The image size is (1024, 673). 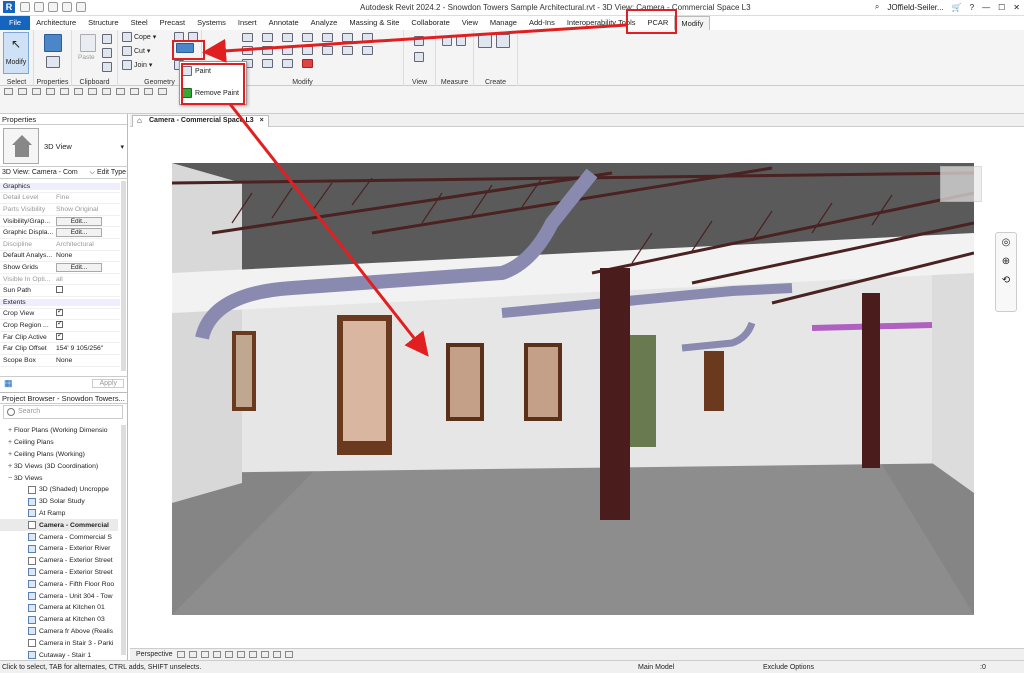 What do you see at coordinates (284, 23) in the screenshot?
I see `tab-annotate: Annotate` at bounding box center [284, 23].